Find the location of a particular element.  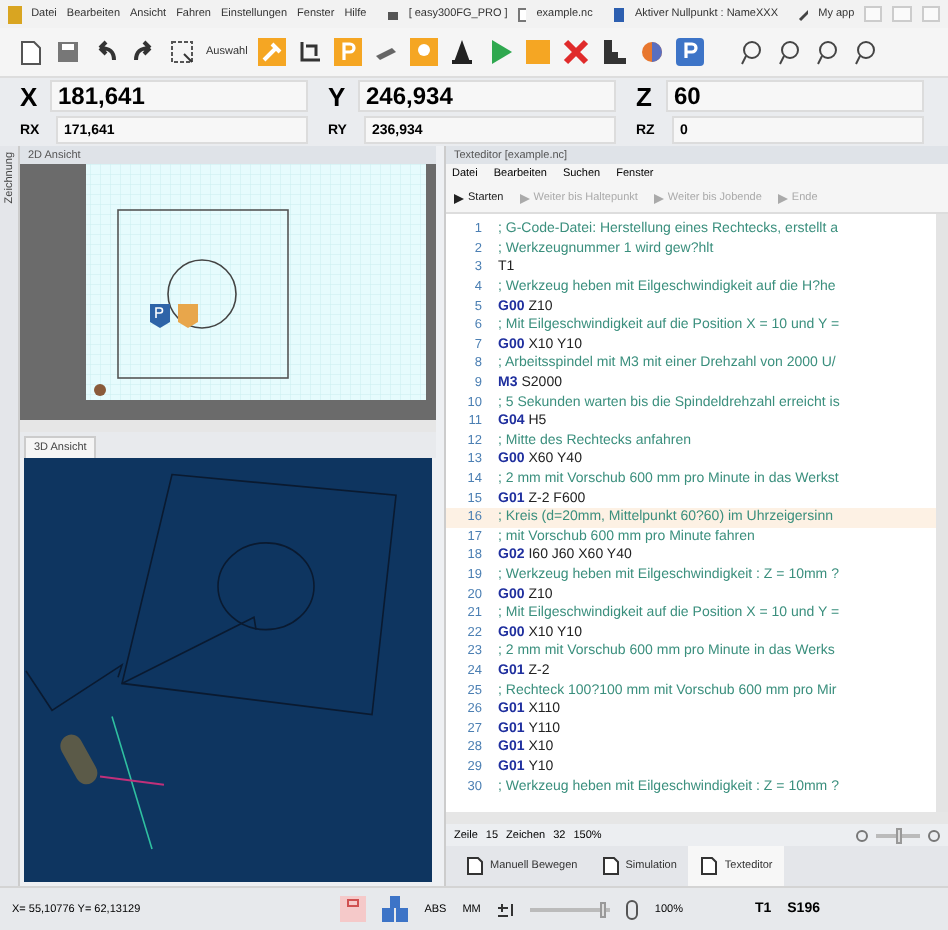

cubes-icon is located at coordinates (395, 909).